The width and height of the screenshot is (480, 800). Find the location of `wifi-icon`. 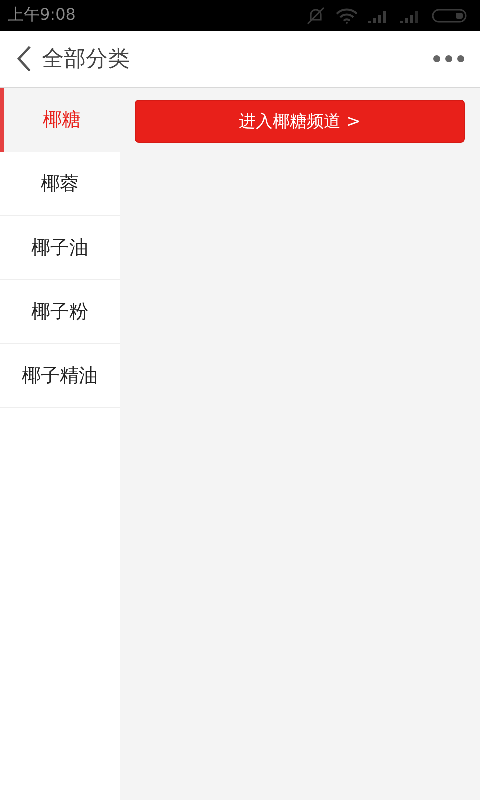

wifi-icon is located at coordinates (347, 16).